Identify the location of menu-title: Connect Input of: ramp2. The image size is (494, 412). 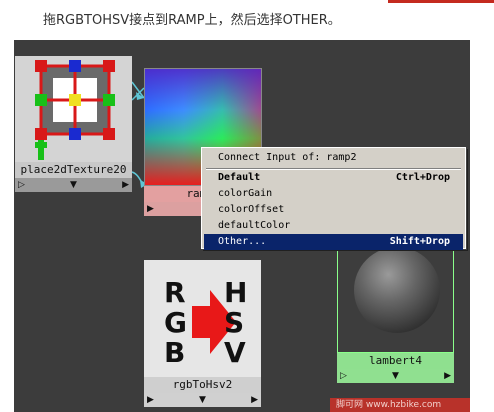
(287, 157).